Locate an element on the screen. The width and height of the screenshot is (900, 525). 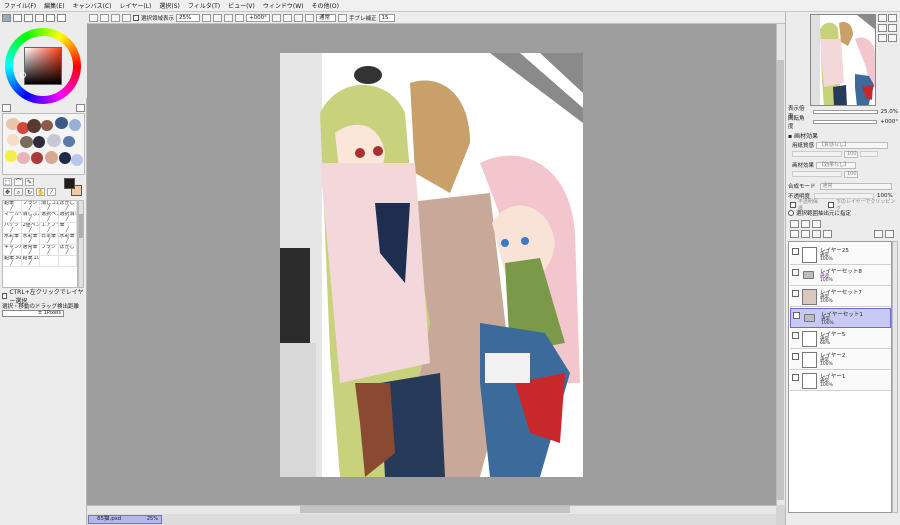
layer-row: レイヤー1 通常 100% is located at coordinates (840, 381).